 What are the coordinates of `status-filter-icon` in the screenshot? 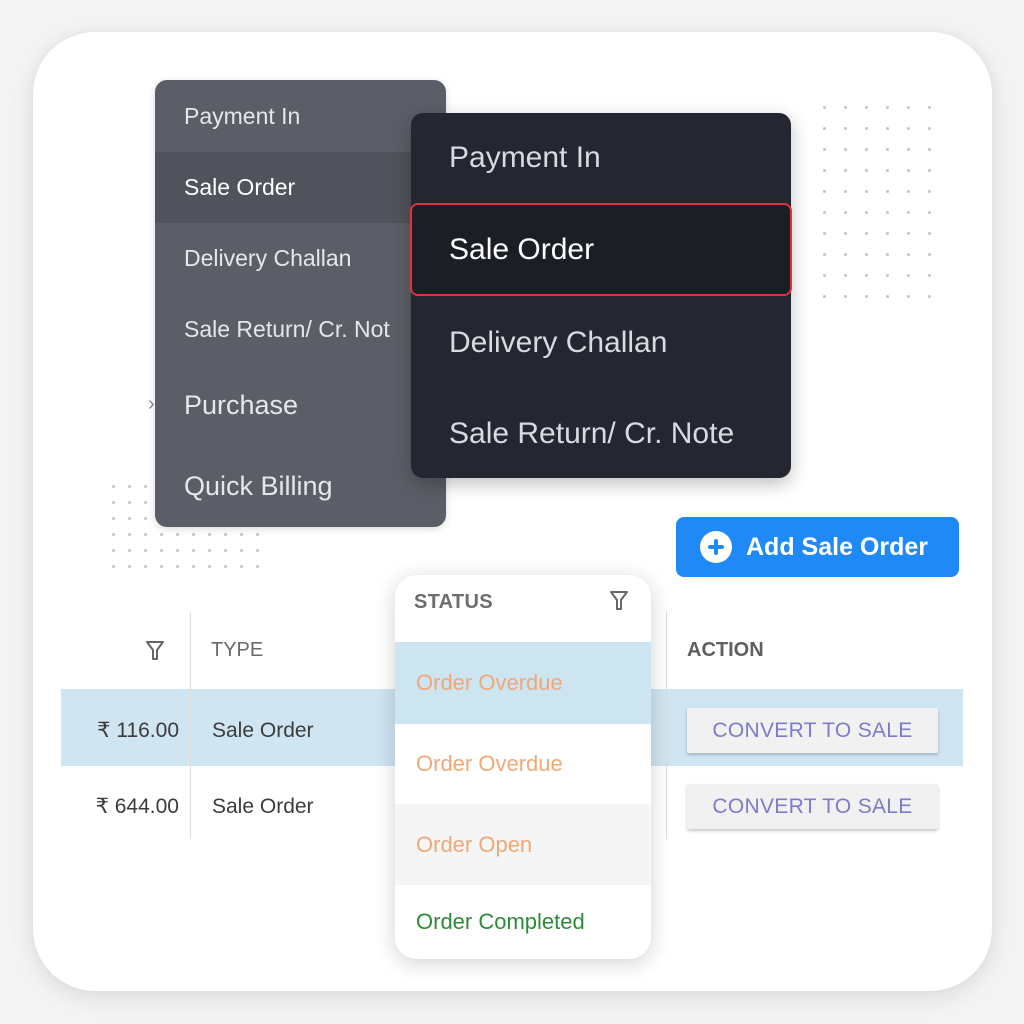 It's located at (619, 601).